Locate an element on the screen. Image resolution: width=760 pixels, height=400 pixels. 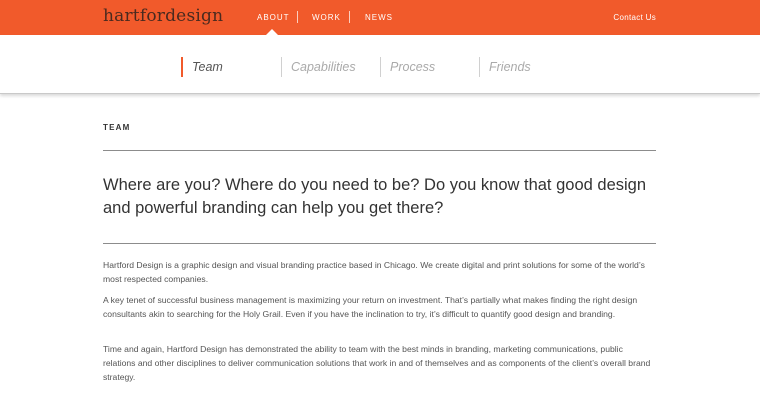
top-navigation-bar: hartfordesign ABOUT WORK NEWS Contact Us is located at coordinates (380, 17).